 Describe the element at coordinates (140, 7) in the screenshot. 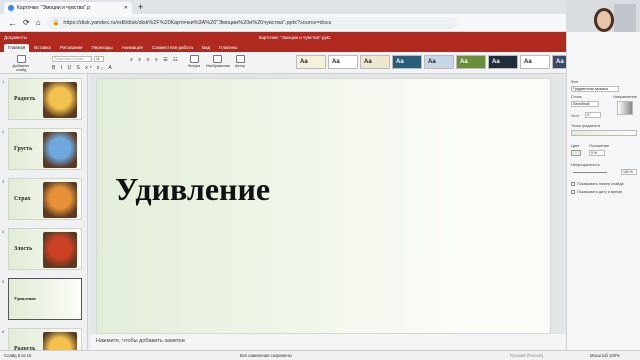

I see `new-tab-icon: +` at that location.